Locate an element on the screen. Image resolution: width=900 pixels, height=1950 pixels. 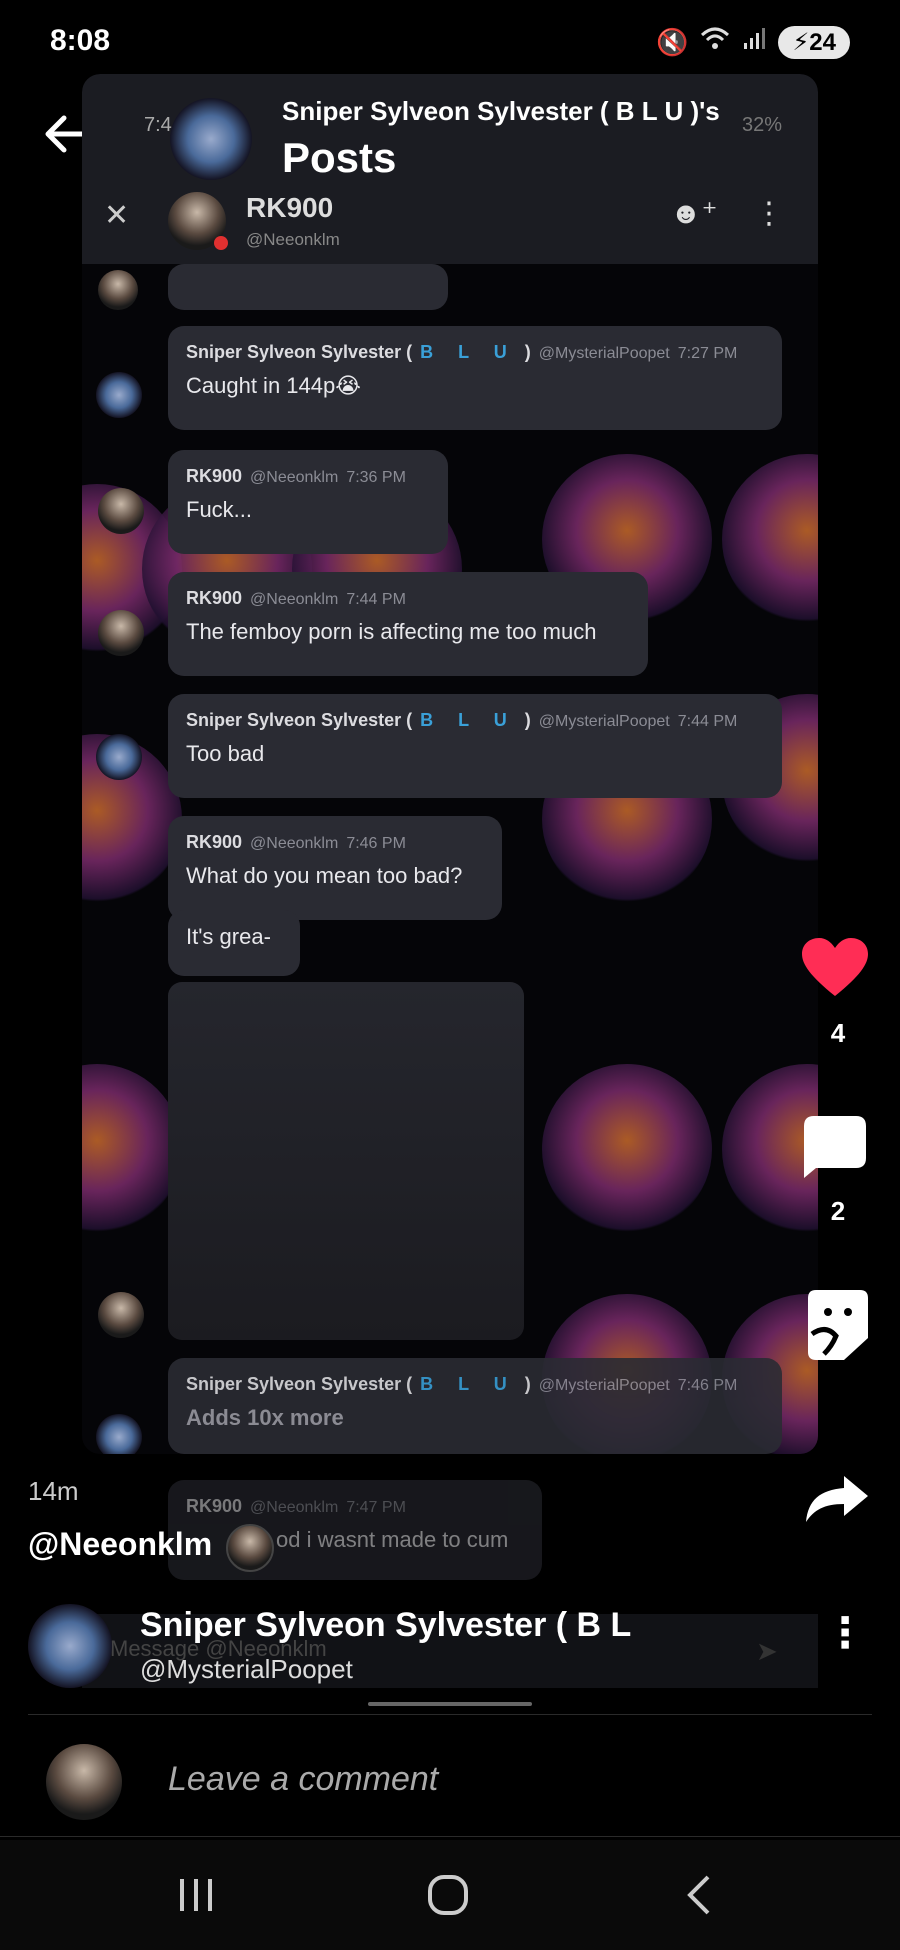
system-nav-bar is located at coordinates (450, 1895).